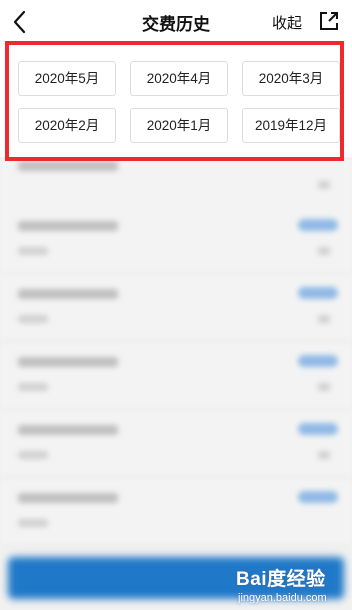 This screenshot has height=610, width=352. What do you see at coordinates (291, 125) in the screenshot?
I see `month-chip-2019-12: 2019年12月` at bounding box center [291, 125].